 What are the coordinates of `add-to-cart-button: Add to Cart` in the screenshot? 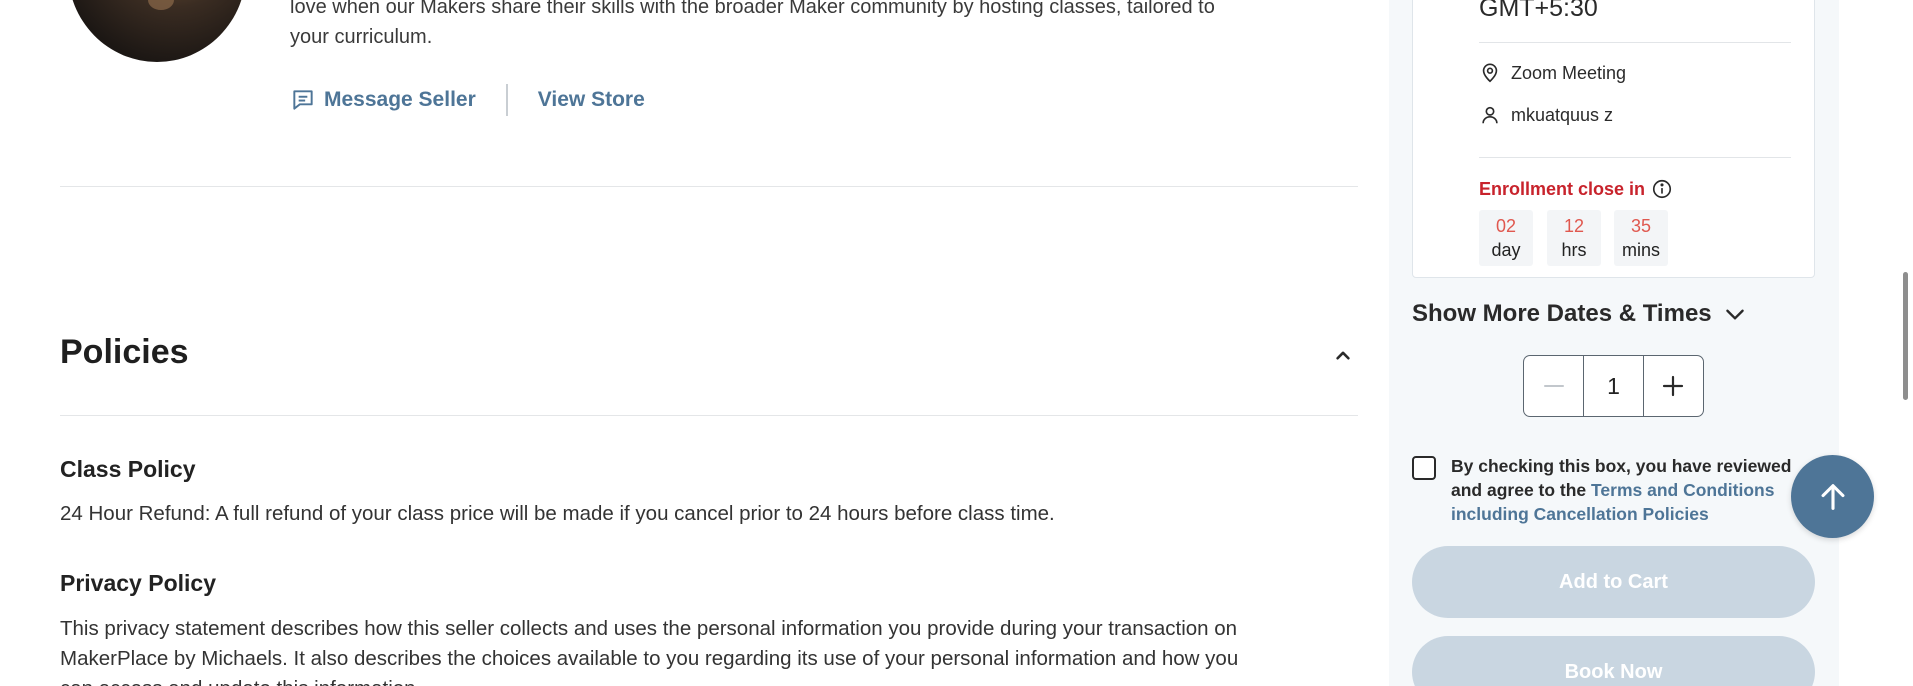 It's located at (1613, 582).